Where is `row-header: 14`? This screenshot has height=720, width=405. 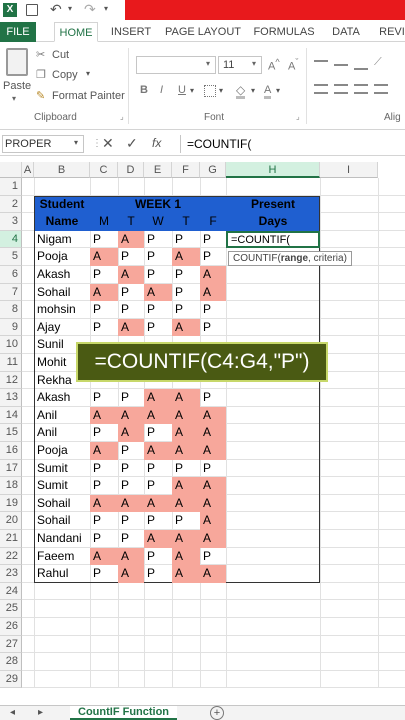 row-header: 14 is located at coordinates (11, 415).